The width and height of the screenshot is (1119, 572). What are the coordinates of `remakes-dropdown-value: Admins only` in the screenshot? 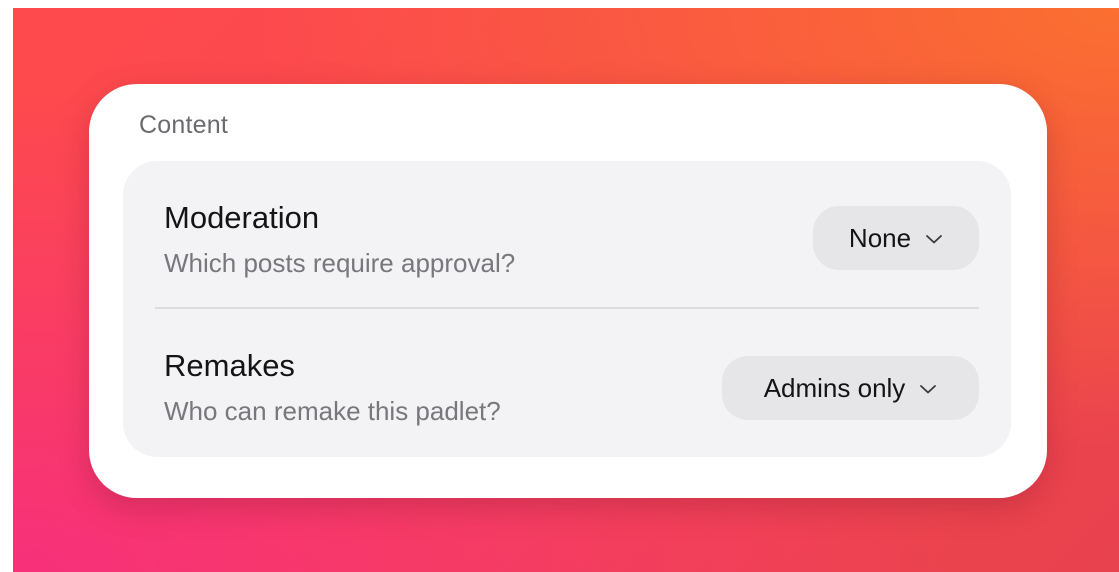 It's located at (834, 387).